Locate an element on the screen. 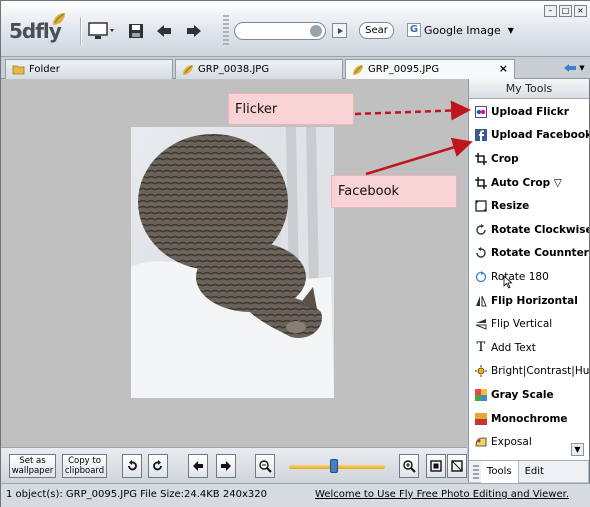 This screenshot has height=507, width=590. maximize-button: □ is located at coordinates (565, 11).